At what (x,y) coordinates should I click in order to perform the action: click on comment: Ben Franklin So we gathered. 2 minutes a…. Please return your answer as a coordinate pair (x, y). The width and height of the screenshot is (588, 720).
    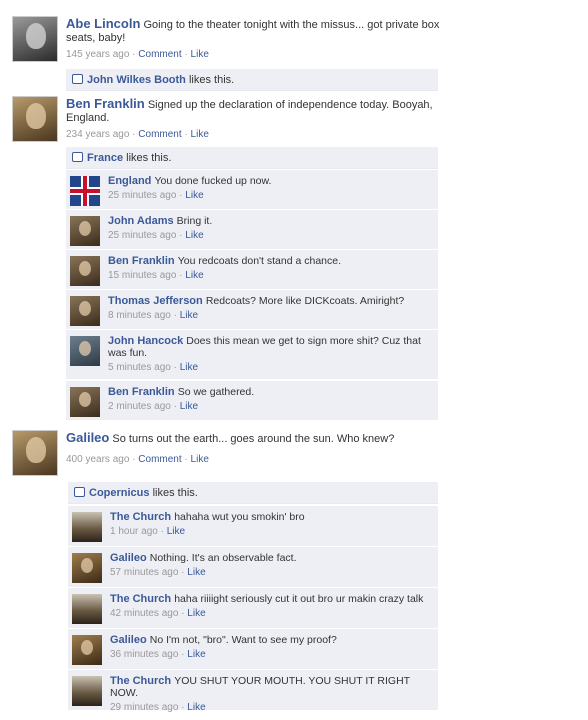
    Looking at the image, I should click on (252, 400).